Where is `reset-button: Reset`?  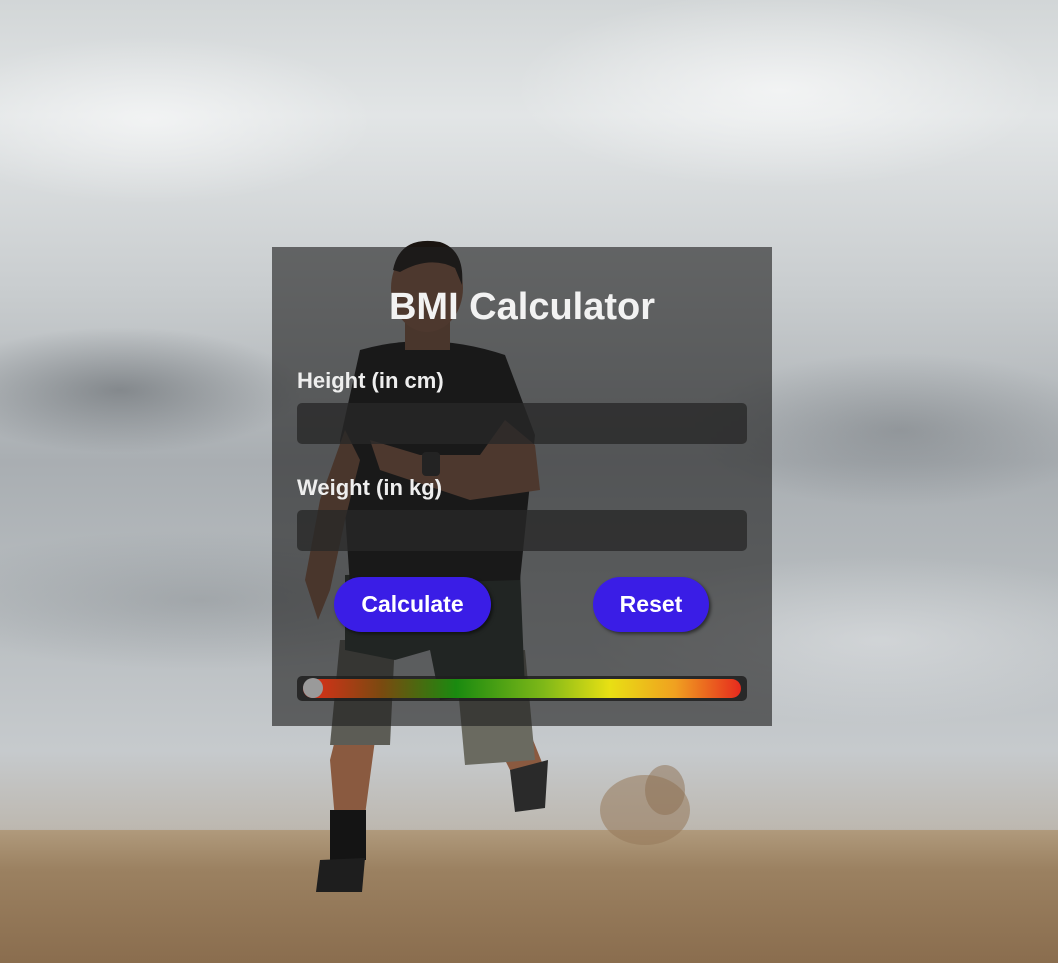
reset-button: Reset is located at coordinates (651, 604).